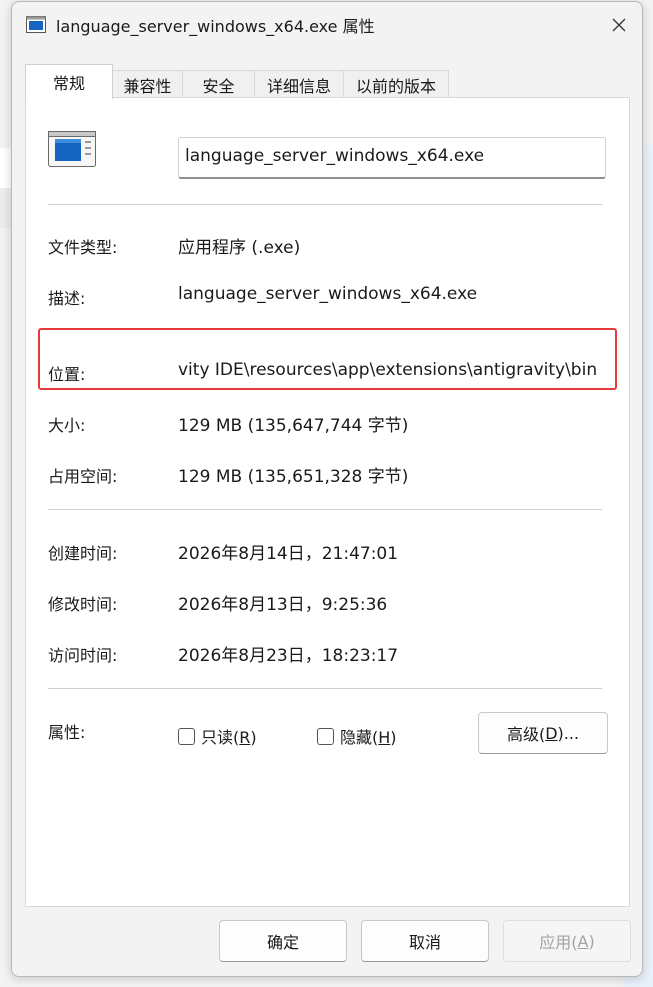 The height and width of the screenshot is (987, 653). I want to click on title-bar: language_server_windows_x64.exe 属性, so click(327, 25).